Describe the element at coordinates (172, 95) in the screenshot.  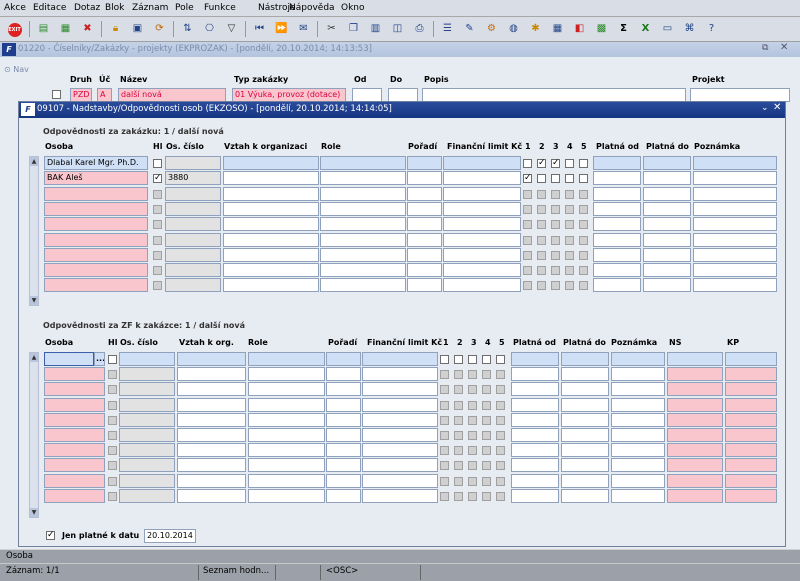
I see `field-nazev: další nová` at that location.